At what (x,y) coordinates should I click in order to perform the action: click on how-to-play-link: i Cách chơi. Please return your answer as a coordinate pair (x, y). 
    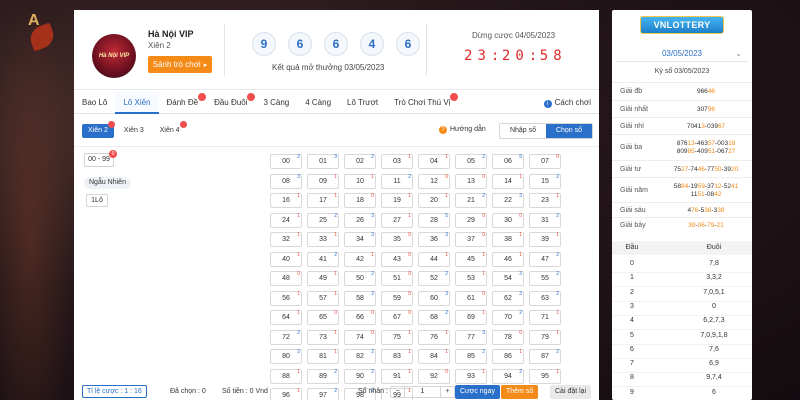
    Looking at the image, I should click on (567, 103).